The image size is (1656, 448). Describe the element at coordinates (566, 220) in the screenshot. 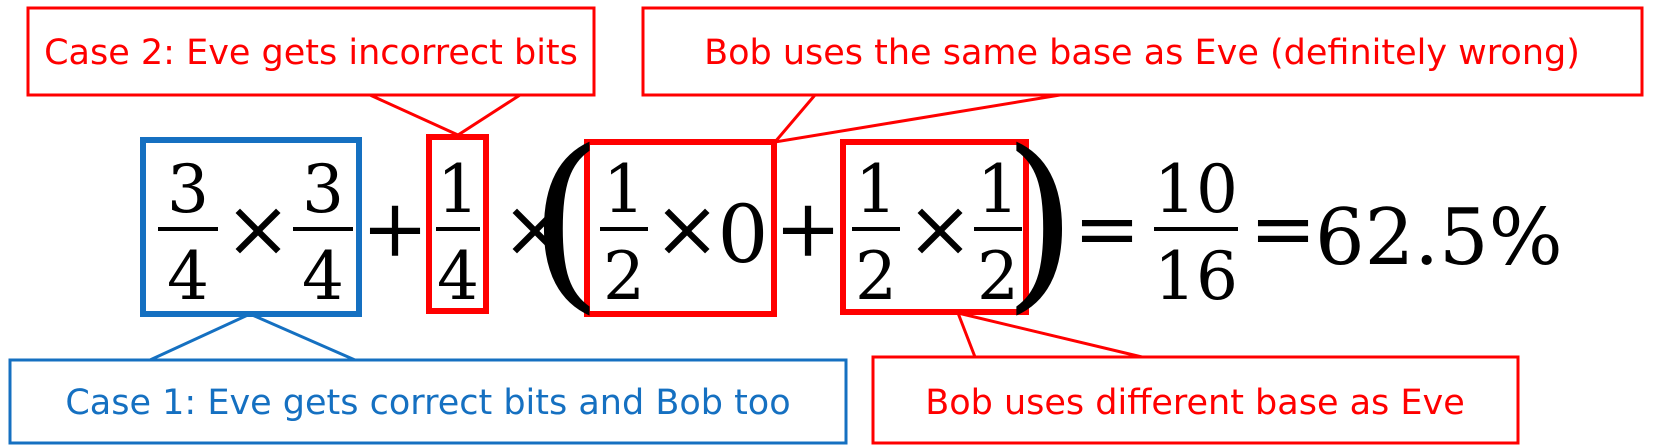

I see `left-paren: (` at that location.